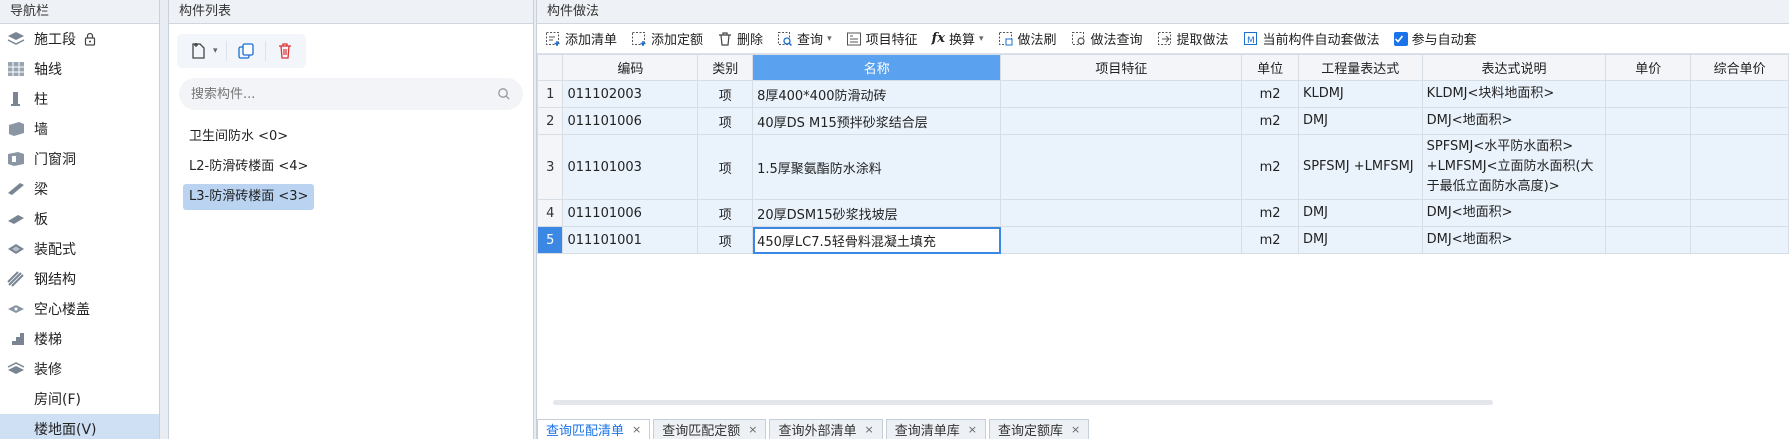 Image resolution: width=1789 pixels, height=439 pixels. Describe the element at coordinates (877, 121) in the screenshot. I see `cell-name: 40厚DS M15预拌砂浆结合层` at that location.